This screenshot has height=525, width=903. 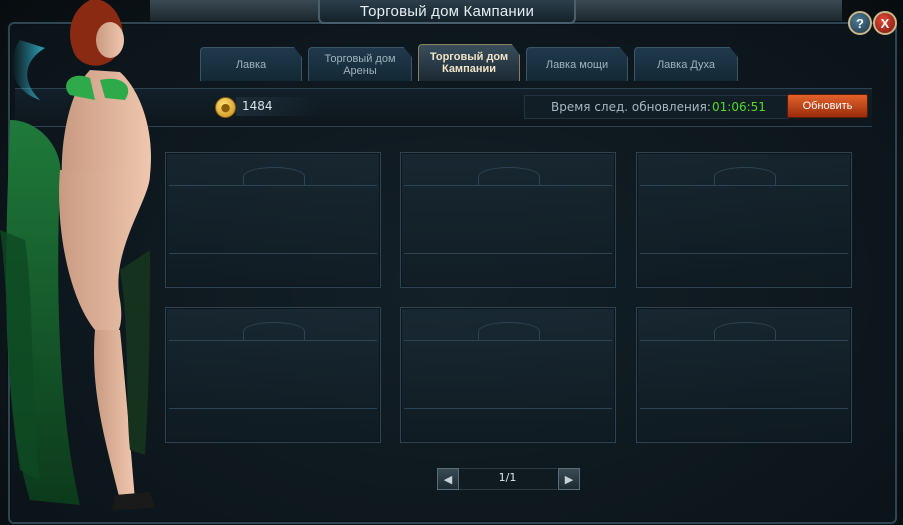 What do you see at coordinates (707, 12) in the screenshot?
I see `title-deco-right` at bounding box center [707, 12].